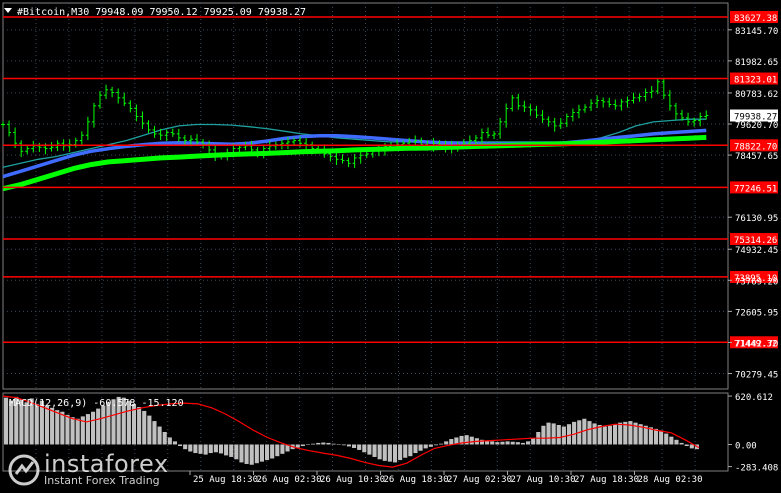  Describe the element at coordinates (755, 81) in the screenshot. I see `level-label: 81323.01` at that location.